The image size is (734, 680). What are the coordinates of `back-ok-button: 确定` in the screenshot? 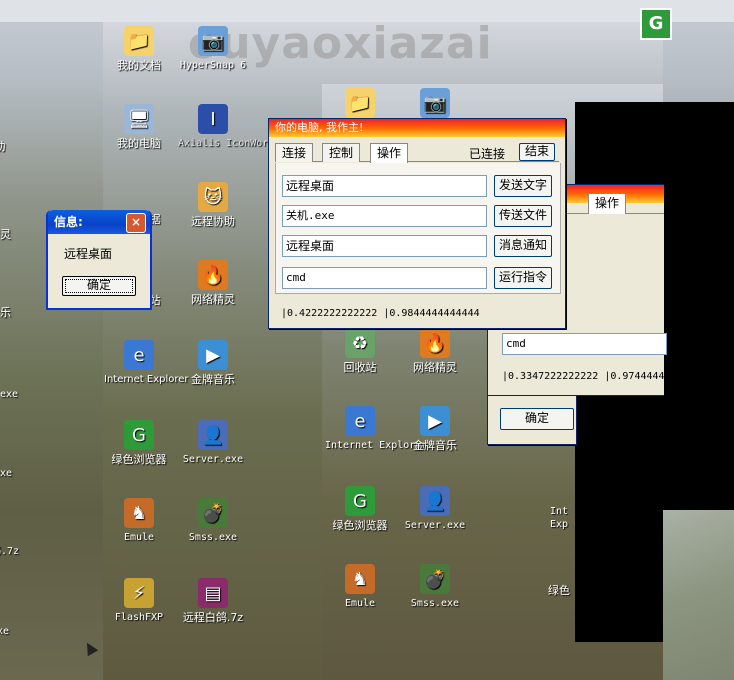 It's located at (537, 419).